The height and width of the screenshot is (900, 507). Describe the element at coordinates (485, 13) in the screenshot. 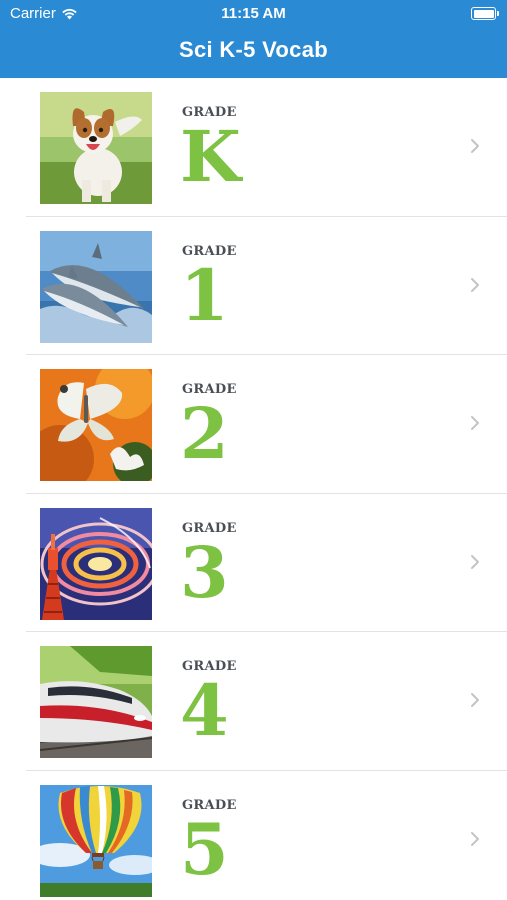

I see `battery-icon` at that location.